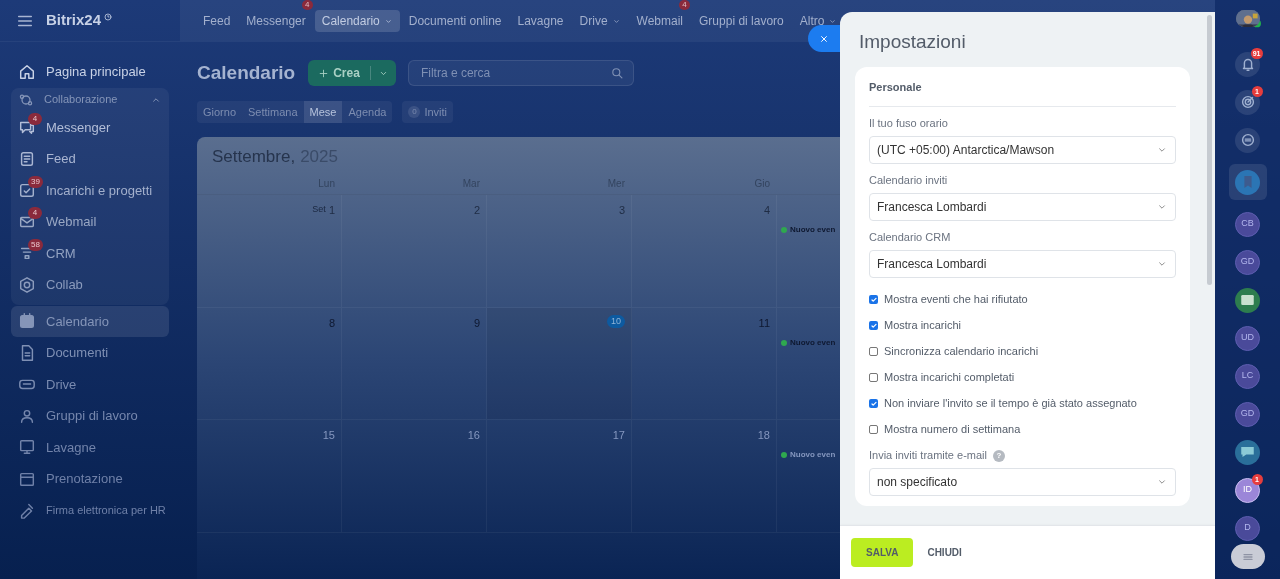 The height and width of the screenshot is (579, 1280). Describe the element at coordinates (882, 552) in the screenshot. I see `save-button: SALVA` at that location.